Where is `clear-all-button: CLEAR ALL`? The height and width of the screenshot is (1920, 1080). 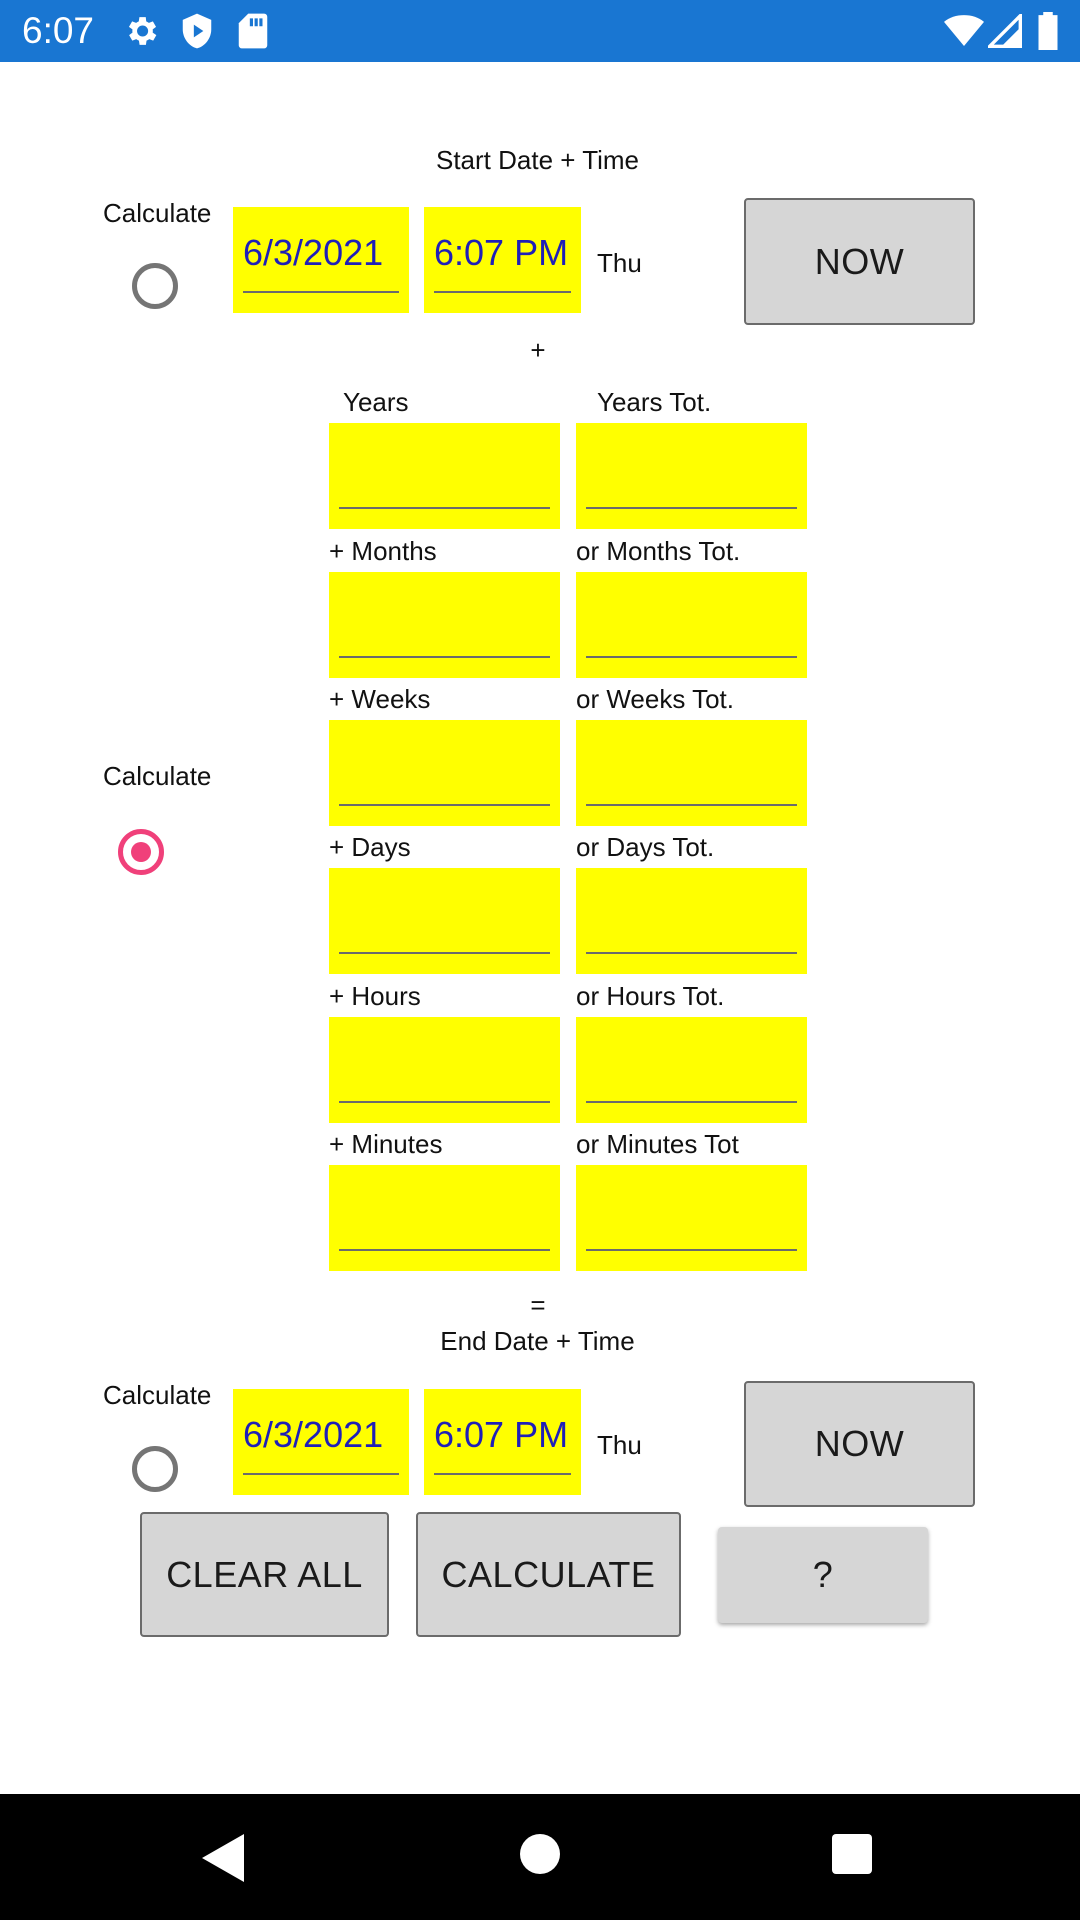
clear-all-button: CLEAR ALL is located at coordinates (264, 1574).